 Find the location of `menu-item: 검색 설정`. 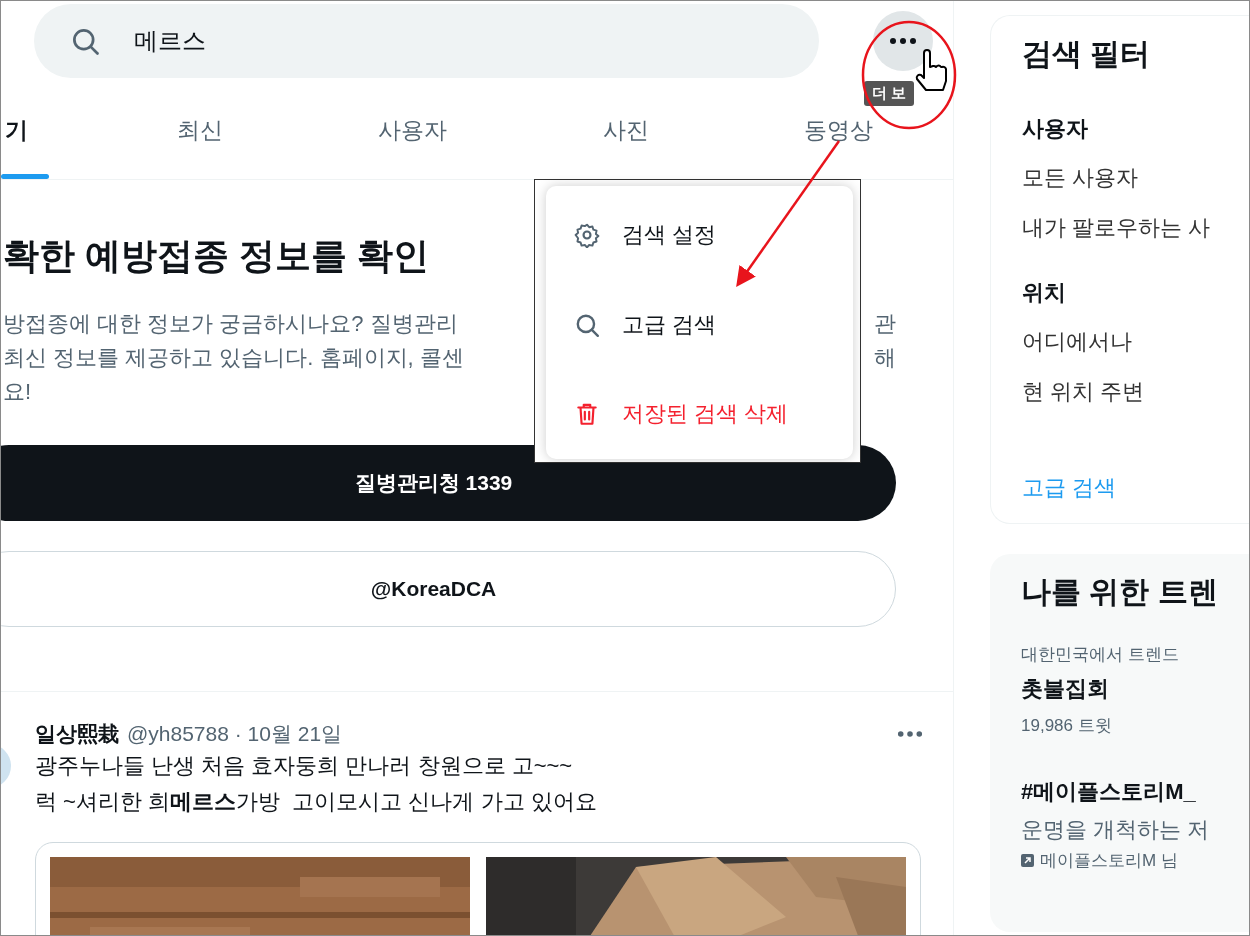

menu-item: 검색 설정 is located at coordinates (699, 235).